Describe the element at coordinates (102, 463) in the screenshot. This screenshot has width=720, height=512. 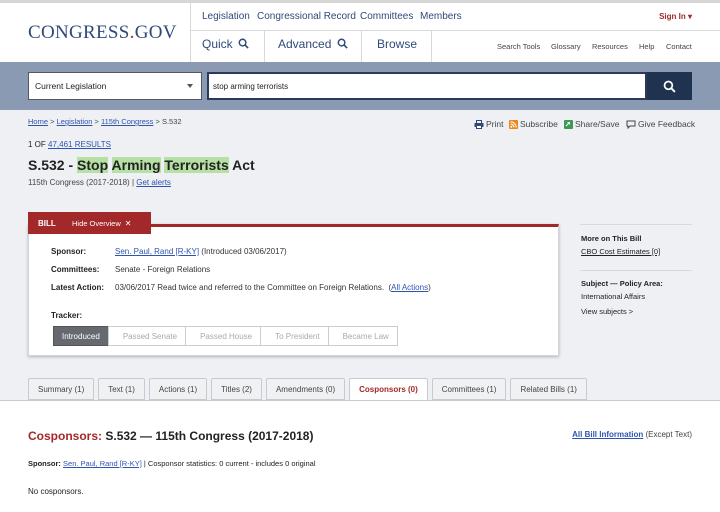
I see `sponsor-line-link: Sen. Paul, Rand [R-KY]` at that location.